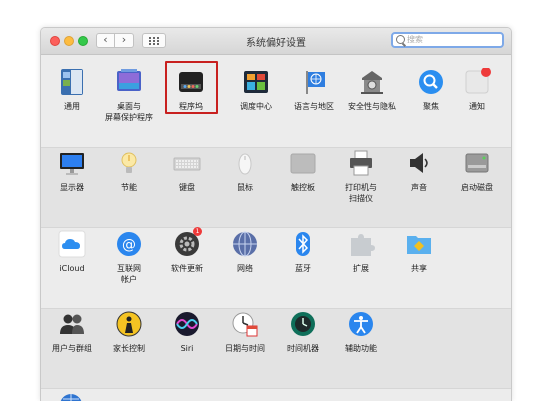 Image resolution: width=549 pixels, height=401 pixels. I want to click on pane-label: 通知, so click(477, 106).